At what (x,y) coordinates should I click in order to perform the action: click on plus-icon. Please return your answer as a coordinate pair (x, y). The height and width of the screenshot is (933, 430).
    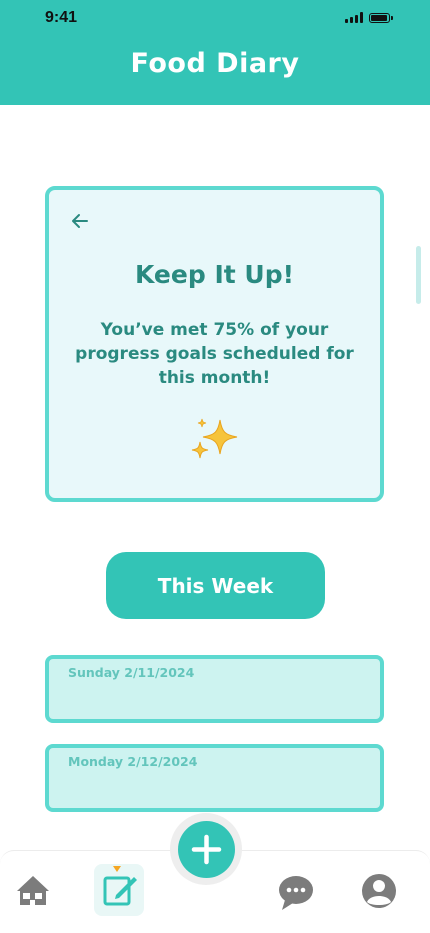
    Looking at the image, I should click on (206, 849).